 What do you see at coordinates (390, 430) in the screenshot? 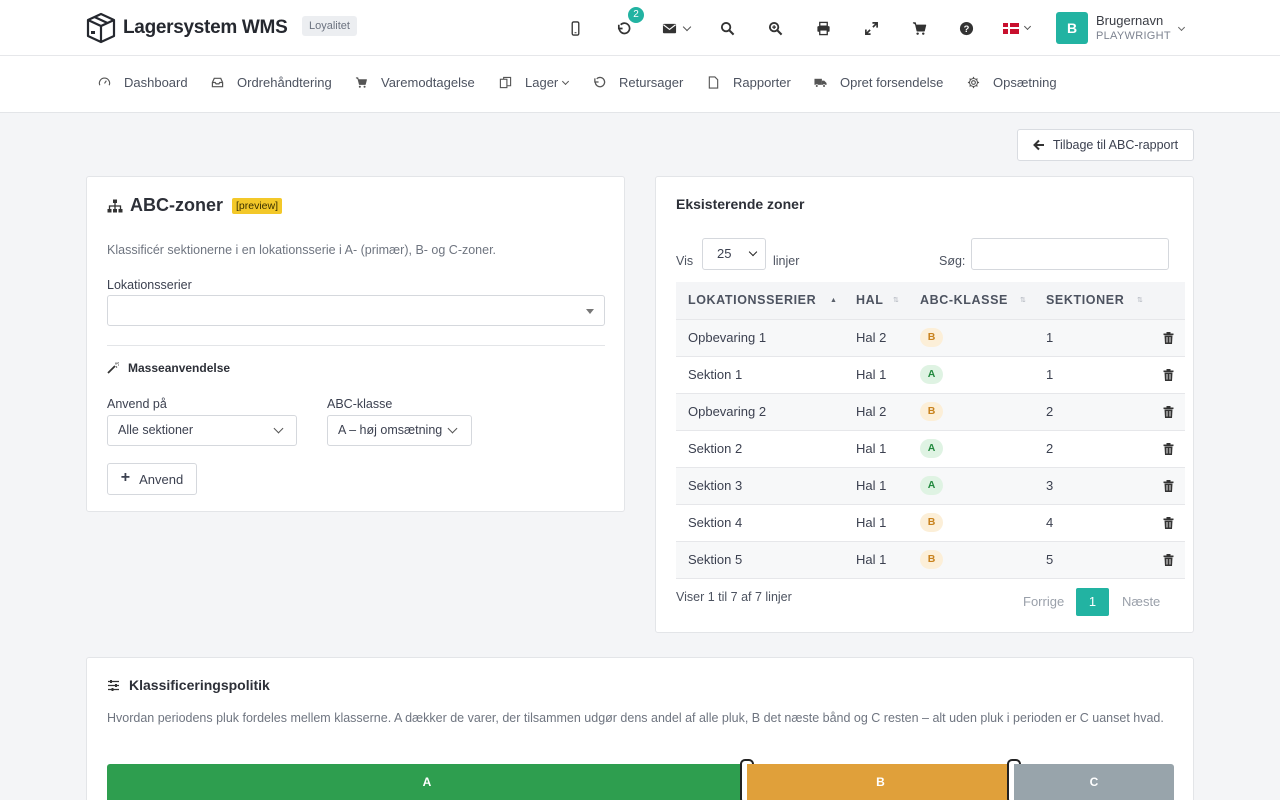
I see `abc-class-value: A – høj omsætning` at bounding box center [390, 430].